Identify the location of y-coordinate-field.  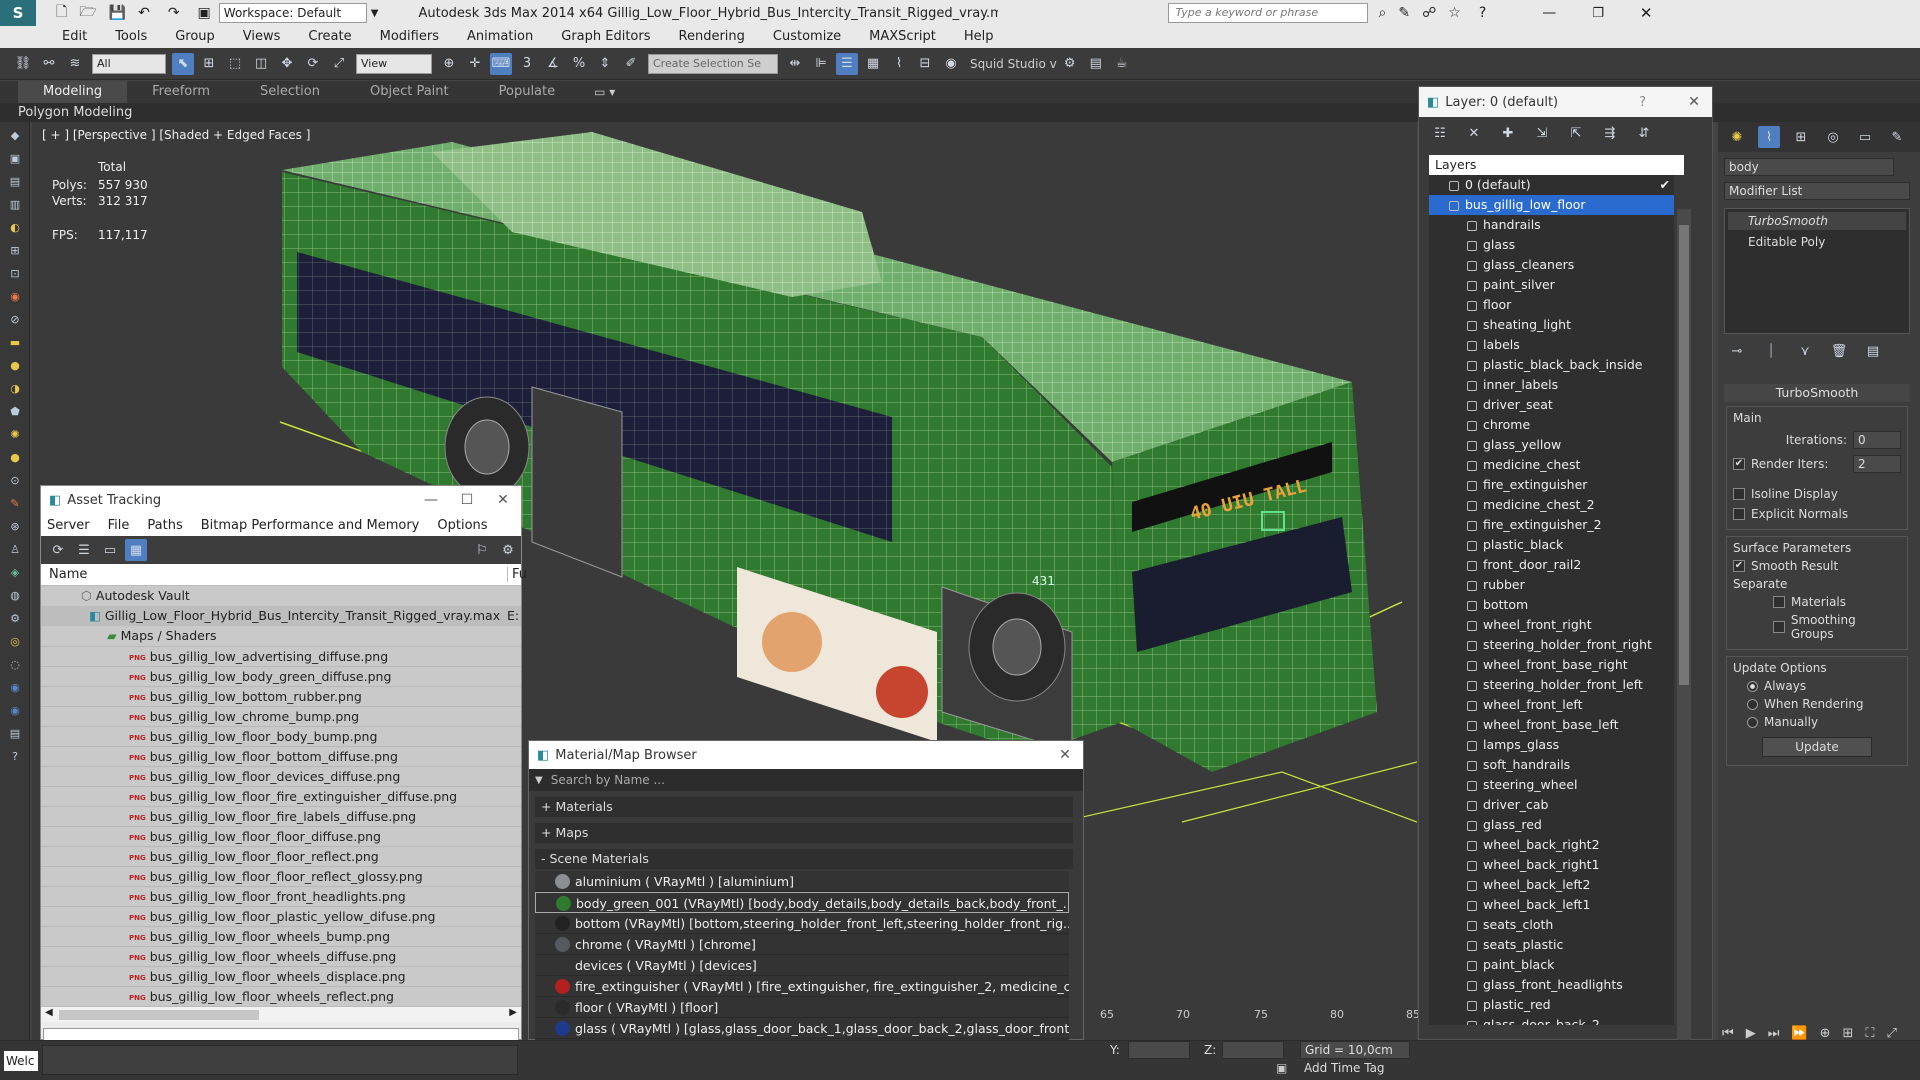
(1159, 1050).